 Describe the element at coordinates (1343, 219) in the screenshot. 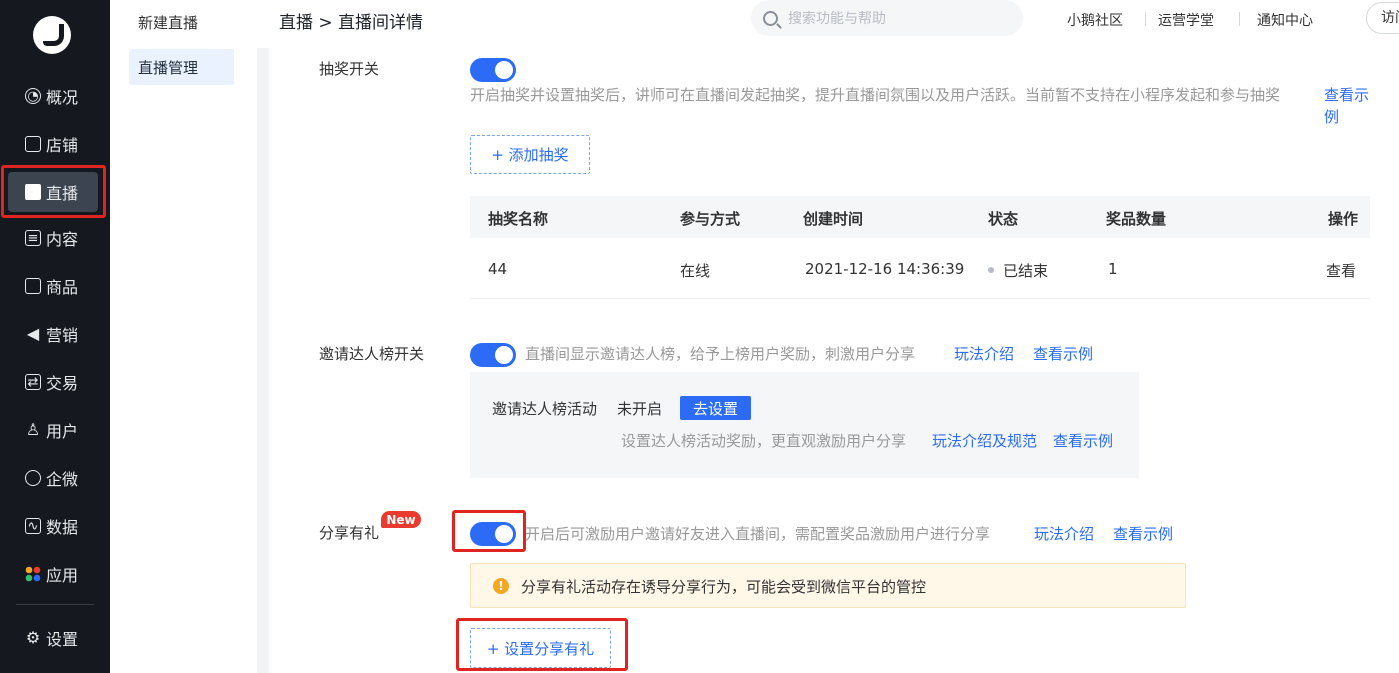

I see `column-header: 操作` at that location.